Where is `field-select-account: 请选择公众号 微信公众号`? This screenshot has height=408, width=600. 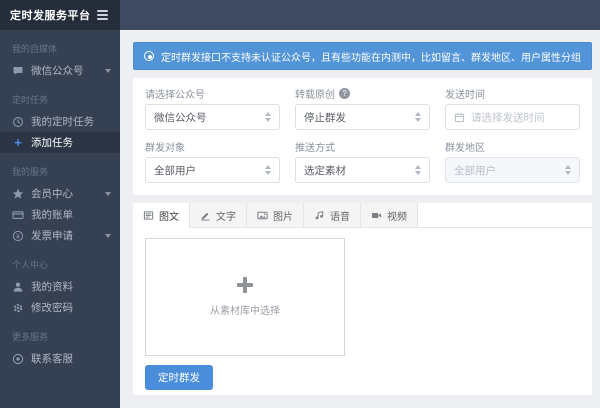
field-select-account: 请选择公众号 微信公众号 is located at coordinates (212, 108).